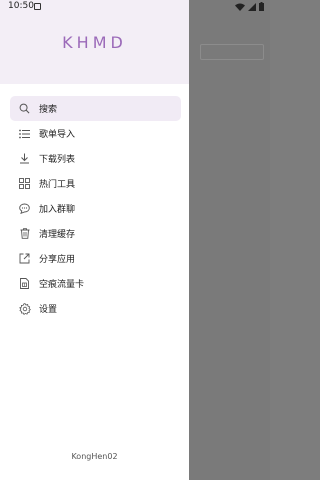  What do you see at coordinates (94, 456) in the screenshot?
I see `footer-author: KongHen02` at bounding box center [94, 456].